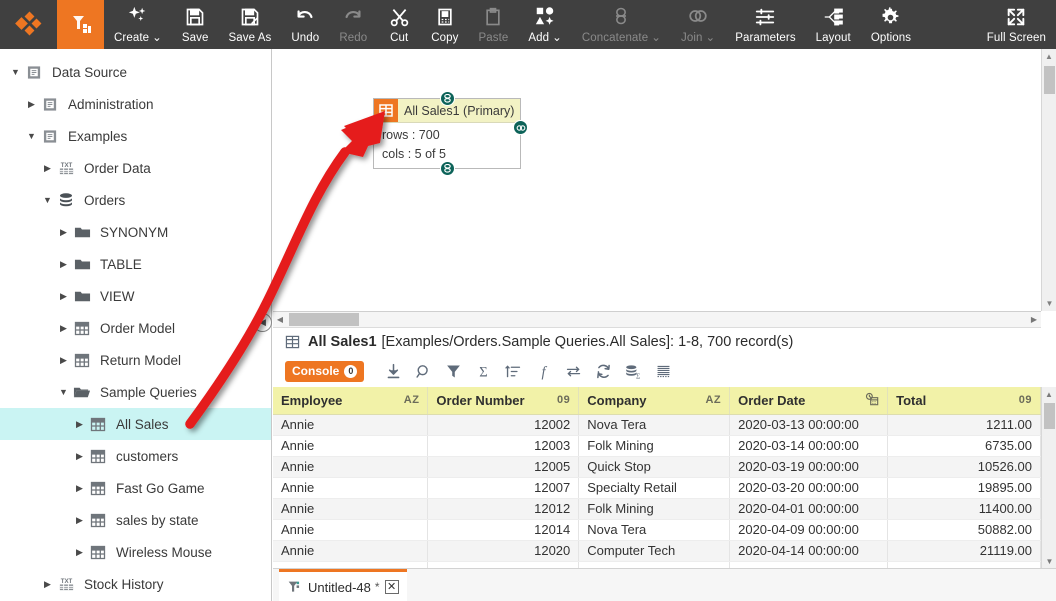 This screenshot has width=1056, height=601. What do you see at coordinates (135, 520) in the screenshot?
I see `tree-item-sales-by-state: ▶ sales by state` at bounding box center [135, 520].